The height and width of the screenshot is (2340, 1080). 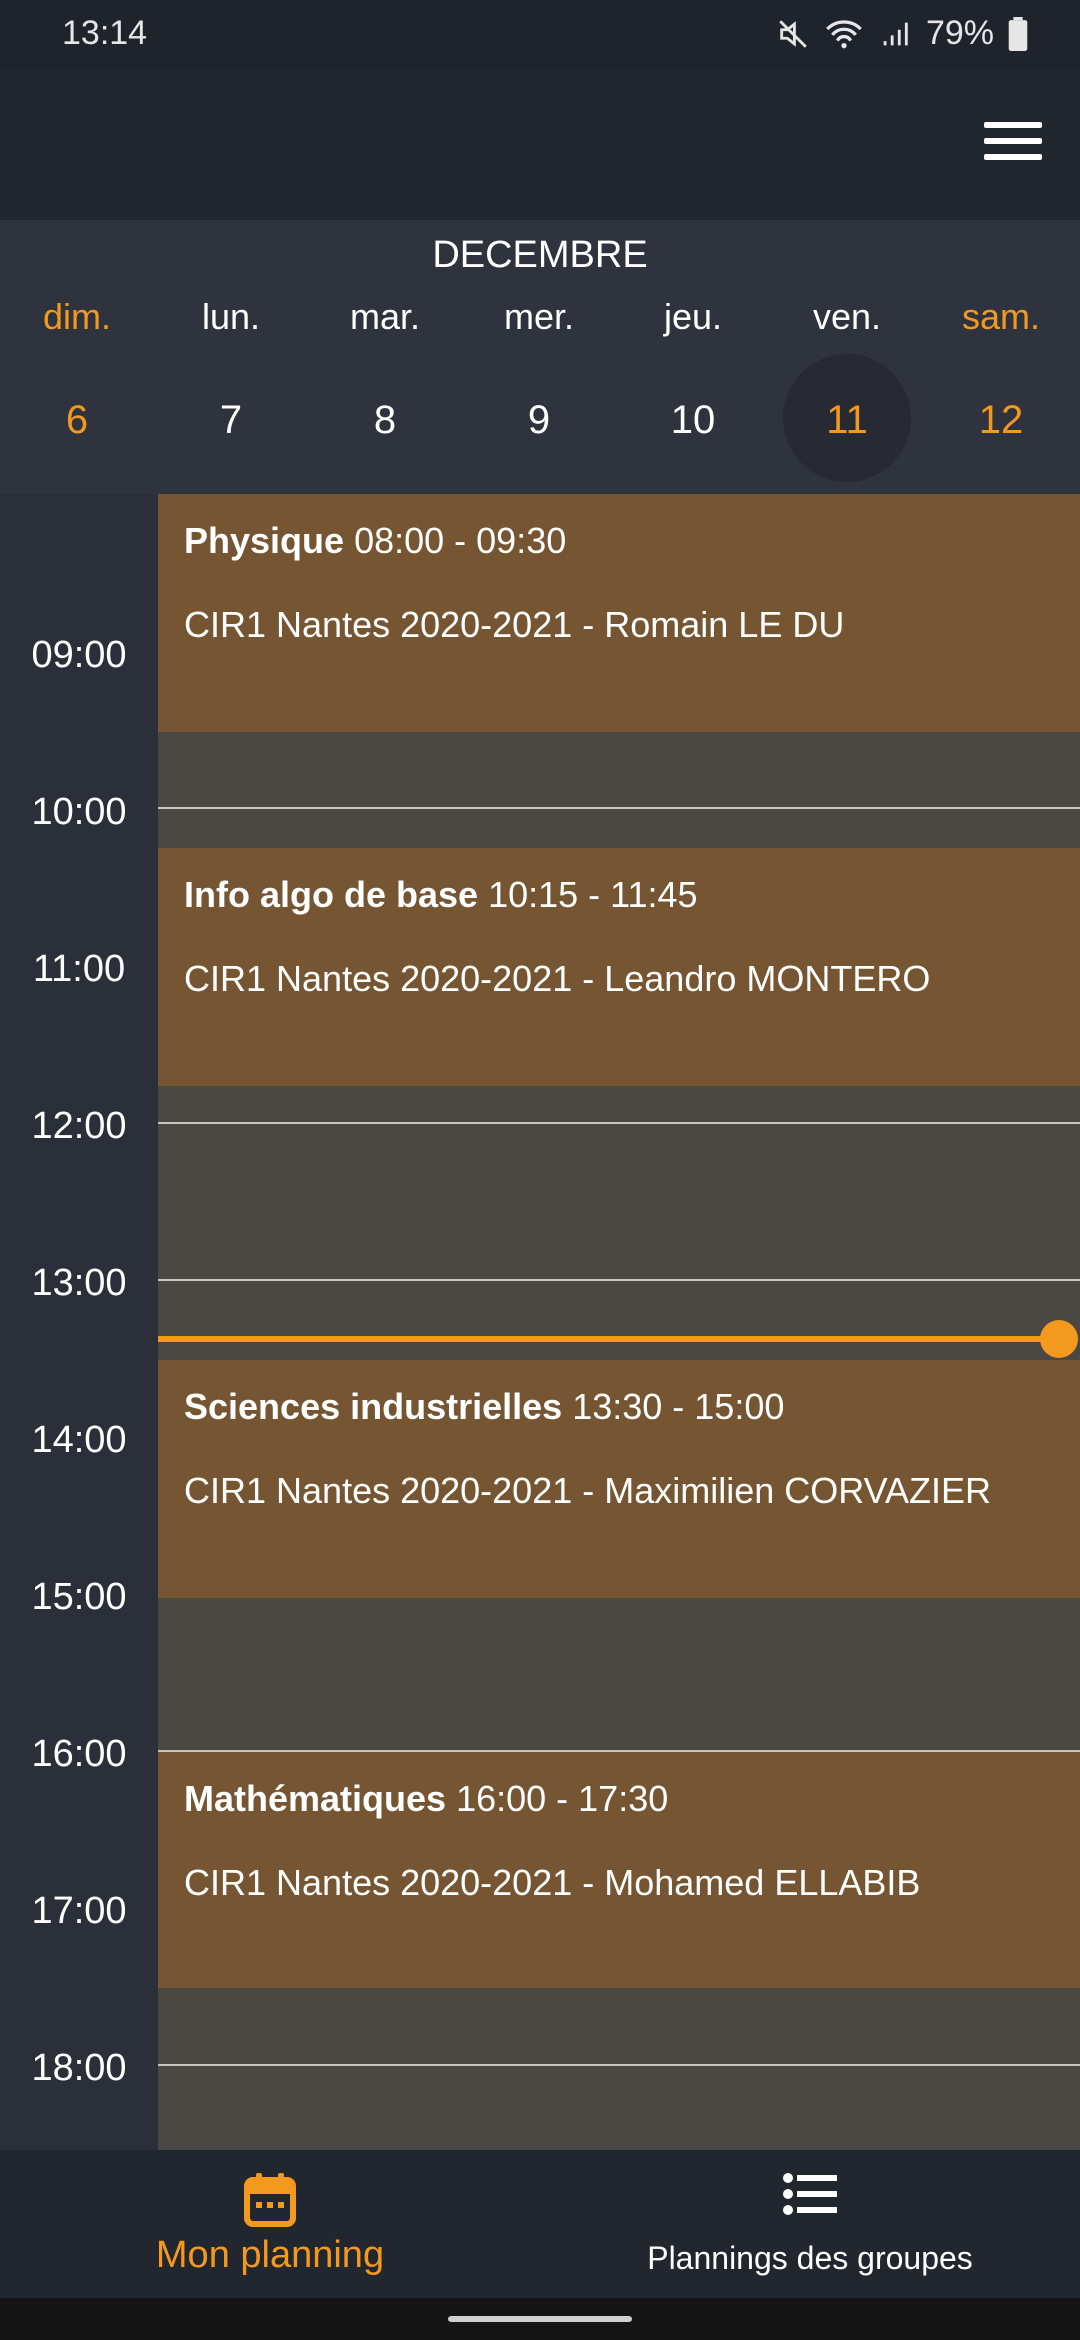 What do you see at coordinates (557, 978) in the screenshot?
I see `event-description: CIR1 Nantes 2020-2021 - Leandro MONTERO` at bounding box center [557, 978].